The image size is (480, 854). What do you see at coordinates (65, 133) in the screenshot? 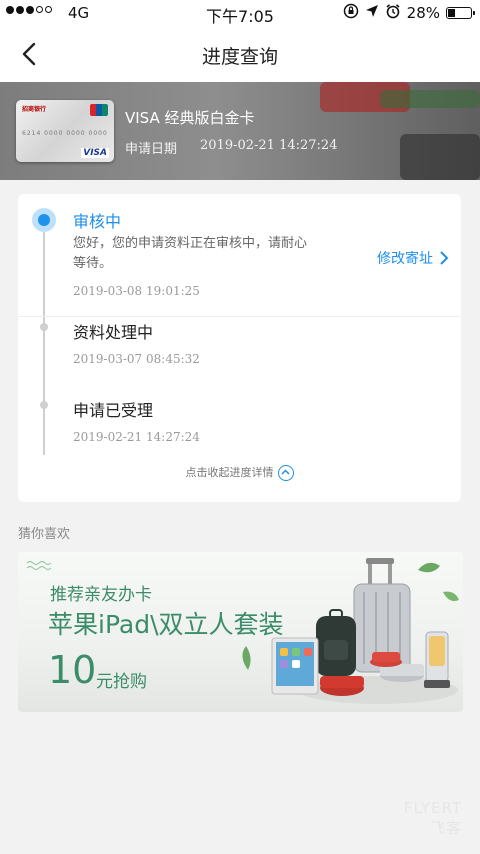
I see `card-number: 6214 0000 0000 0000` at bounding box center [65, 133].